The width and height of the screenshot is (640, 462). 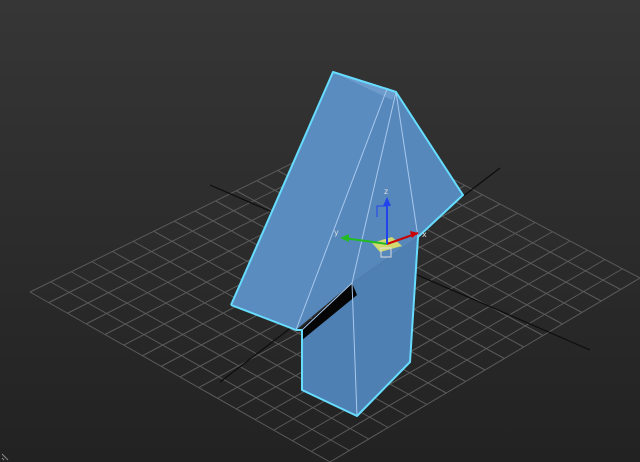 What do you see at coordinates (386, 191) in the screenshot?
I see `z-axis-label: z` at bounding box center [386, 191].